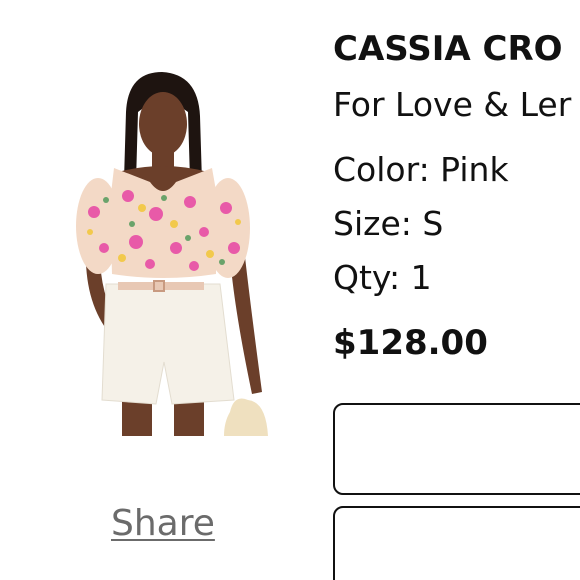  What do you see at coordinates (452, 105) in the screenshot?
I see `brand-name: For Love & Ler` at bounding box center [452, 105].